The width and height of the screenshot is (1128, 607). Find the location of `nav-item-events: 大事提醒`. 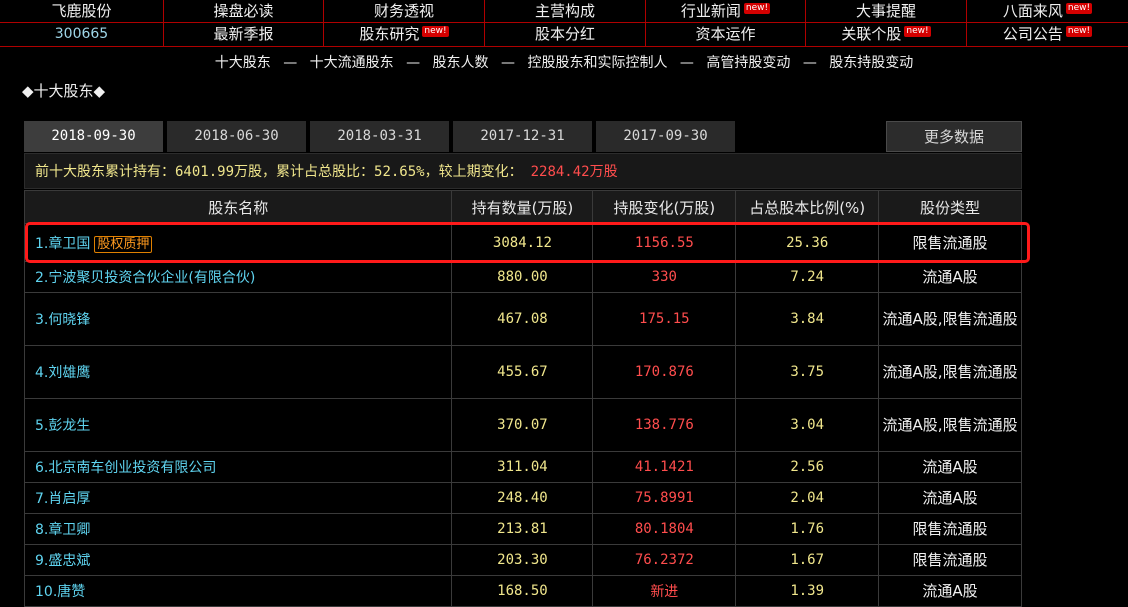

nav-item-events: 大事提醒 is located at coordinates (885, 11).